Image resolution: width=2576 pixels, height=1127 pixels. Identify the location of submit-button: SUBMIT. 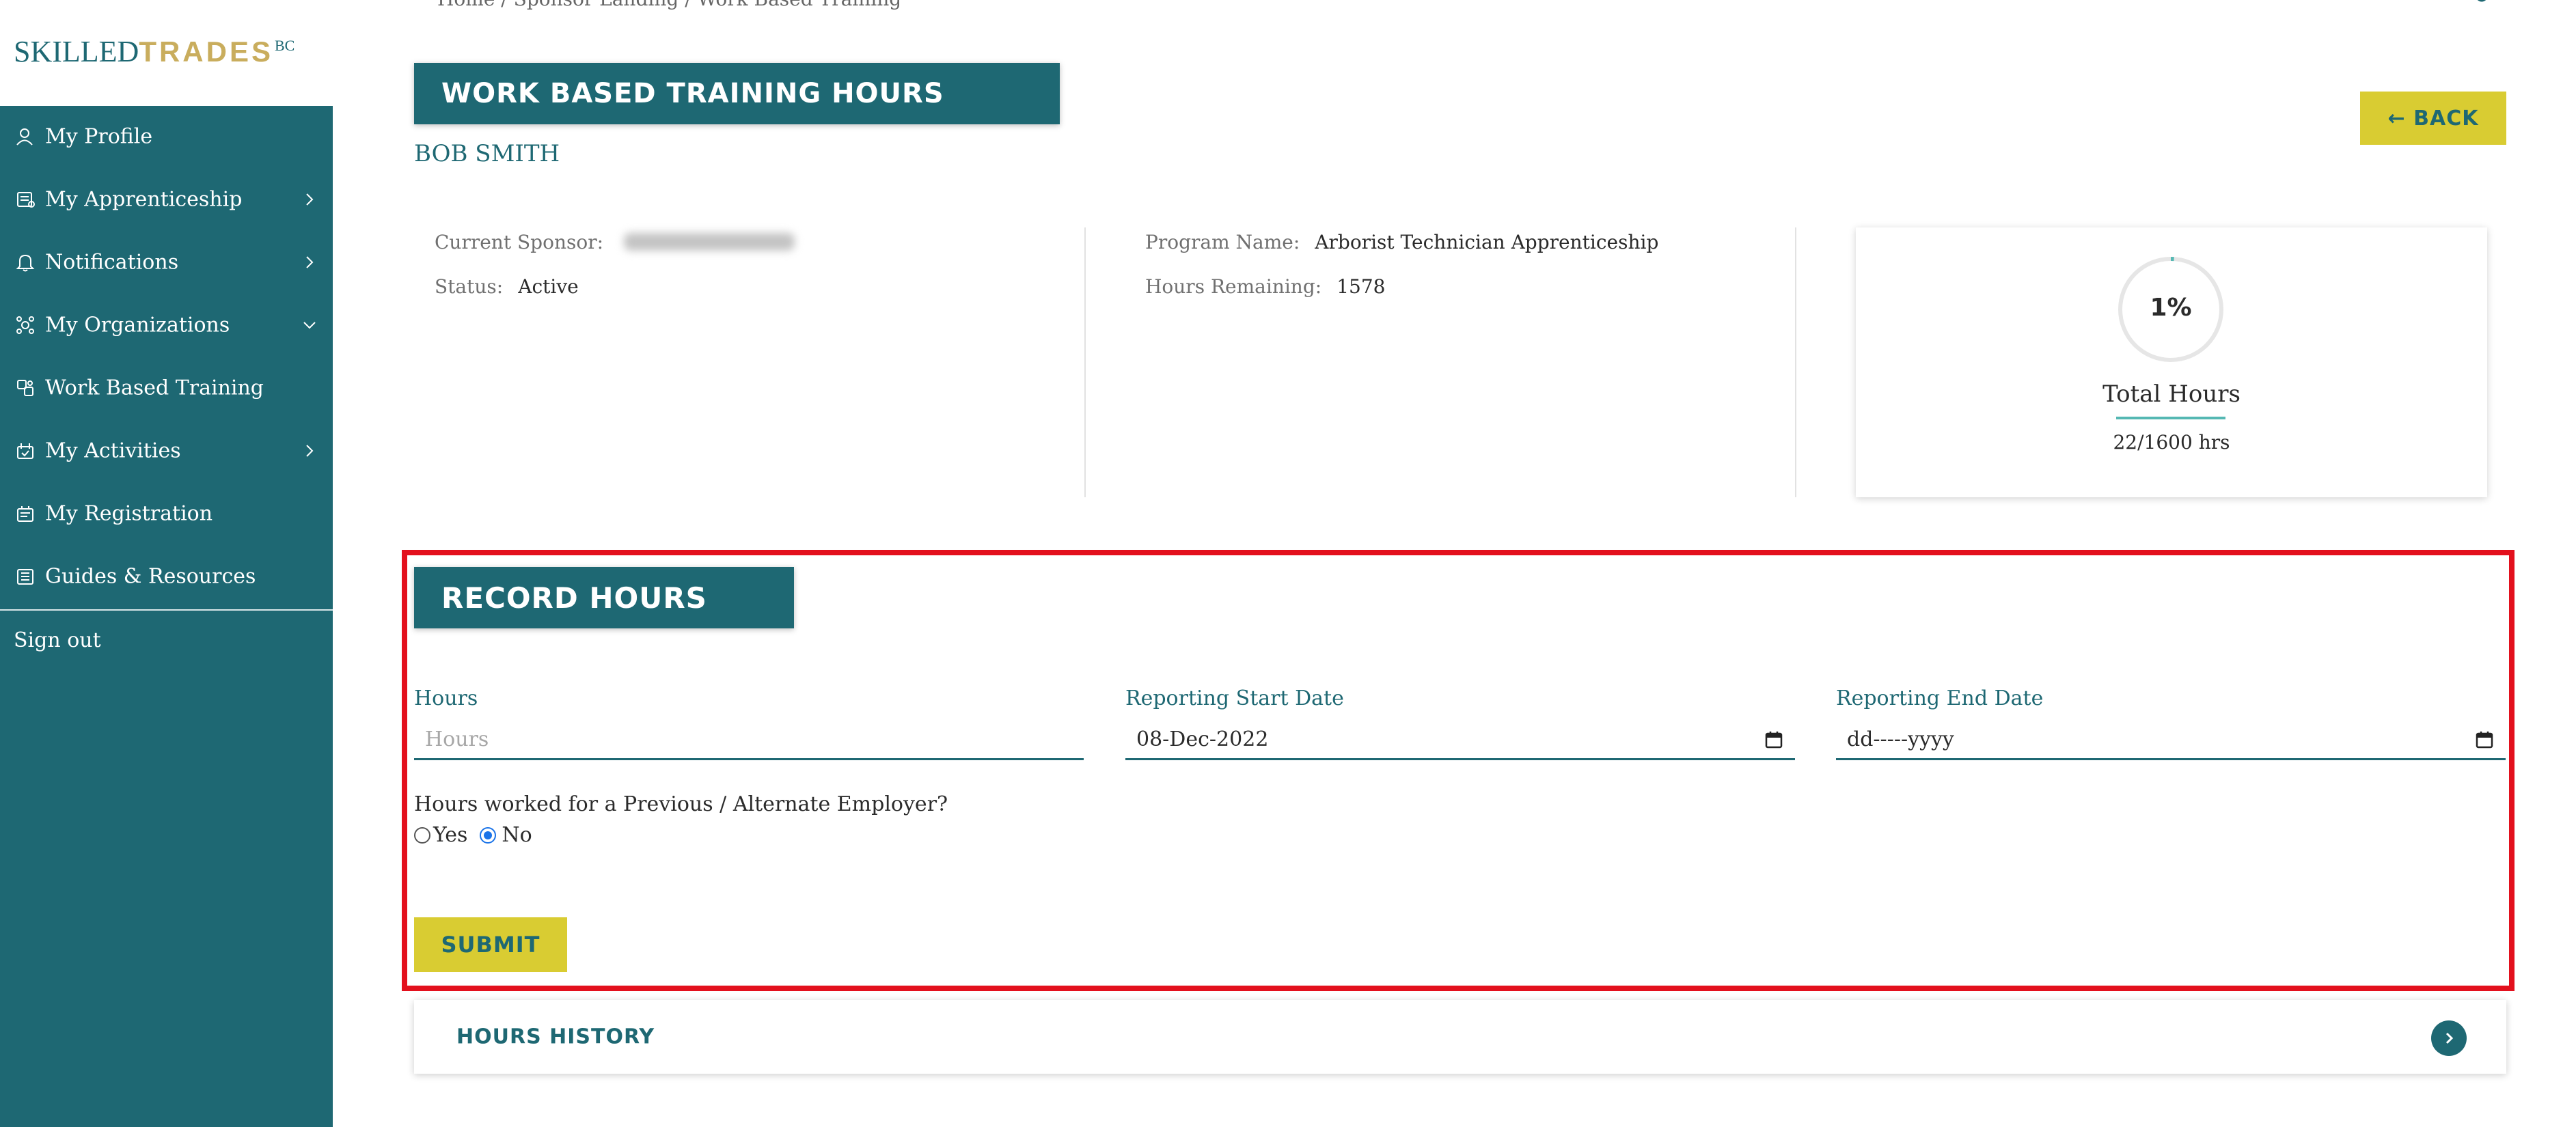
(490, 944).